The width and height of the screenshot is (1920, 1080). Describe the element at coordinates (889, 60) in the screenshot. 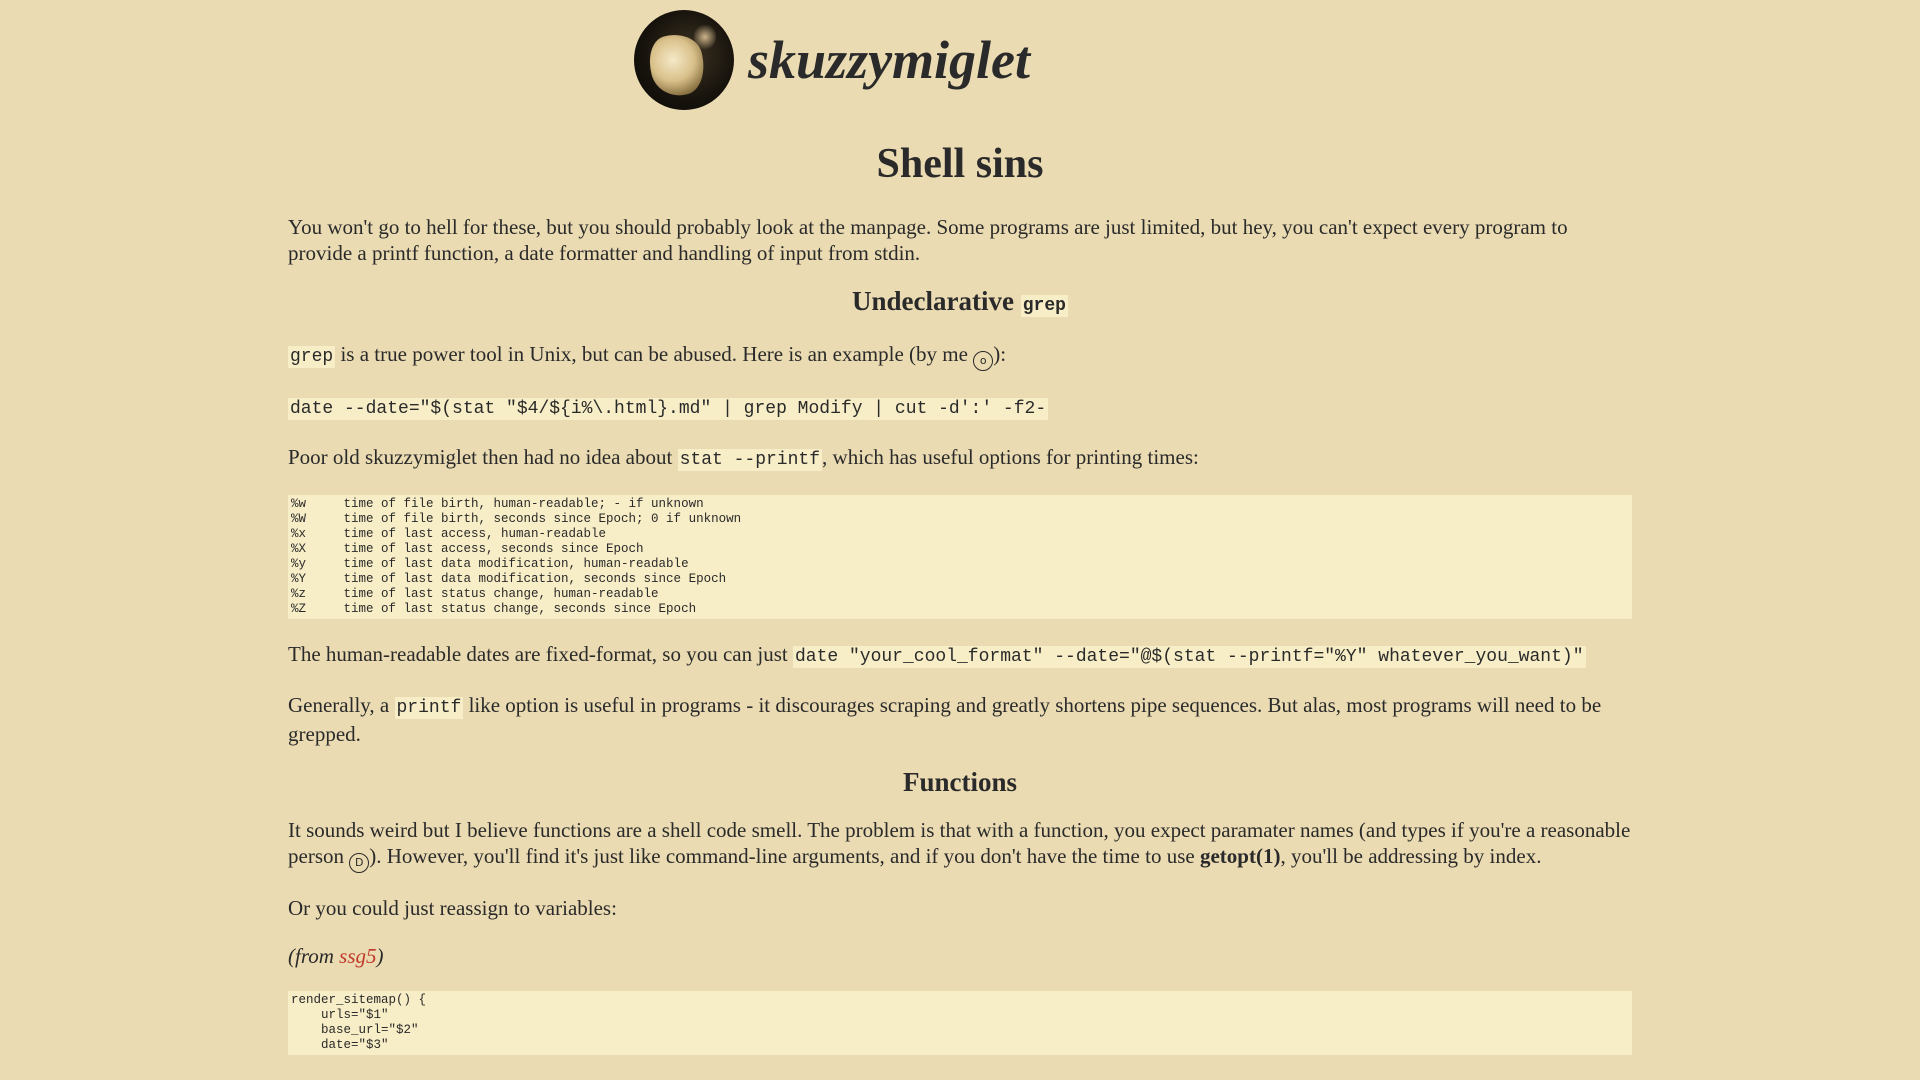

I see `site-name: skuzzymiglet` at that location.